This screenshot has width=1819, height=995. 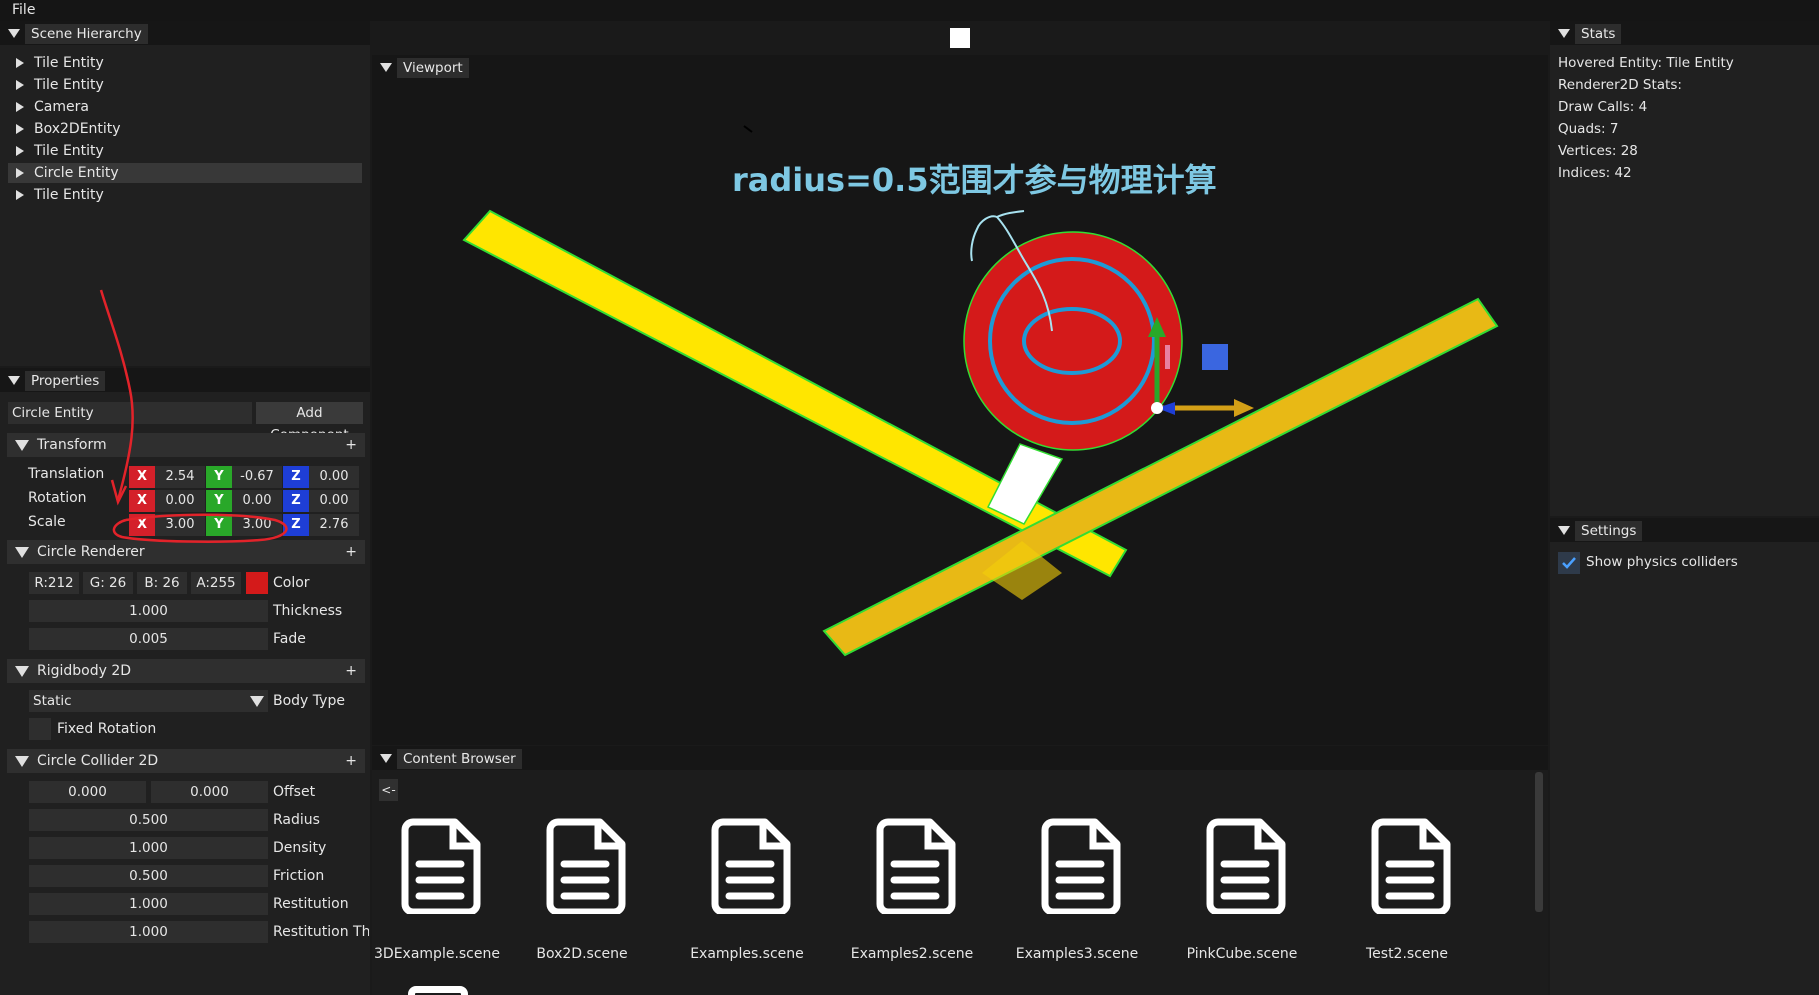 I want to click on file-name: PinkCube.scene, so click(x=1242, y=954).